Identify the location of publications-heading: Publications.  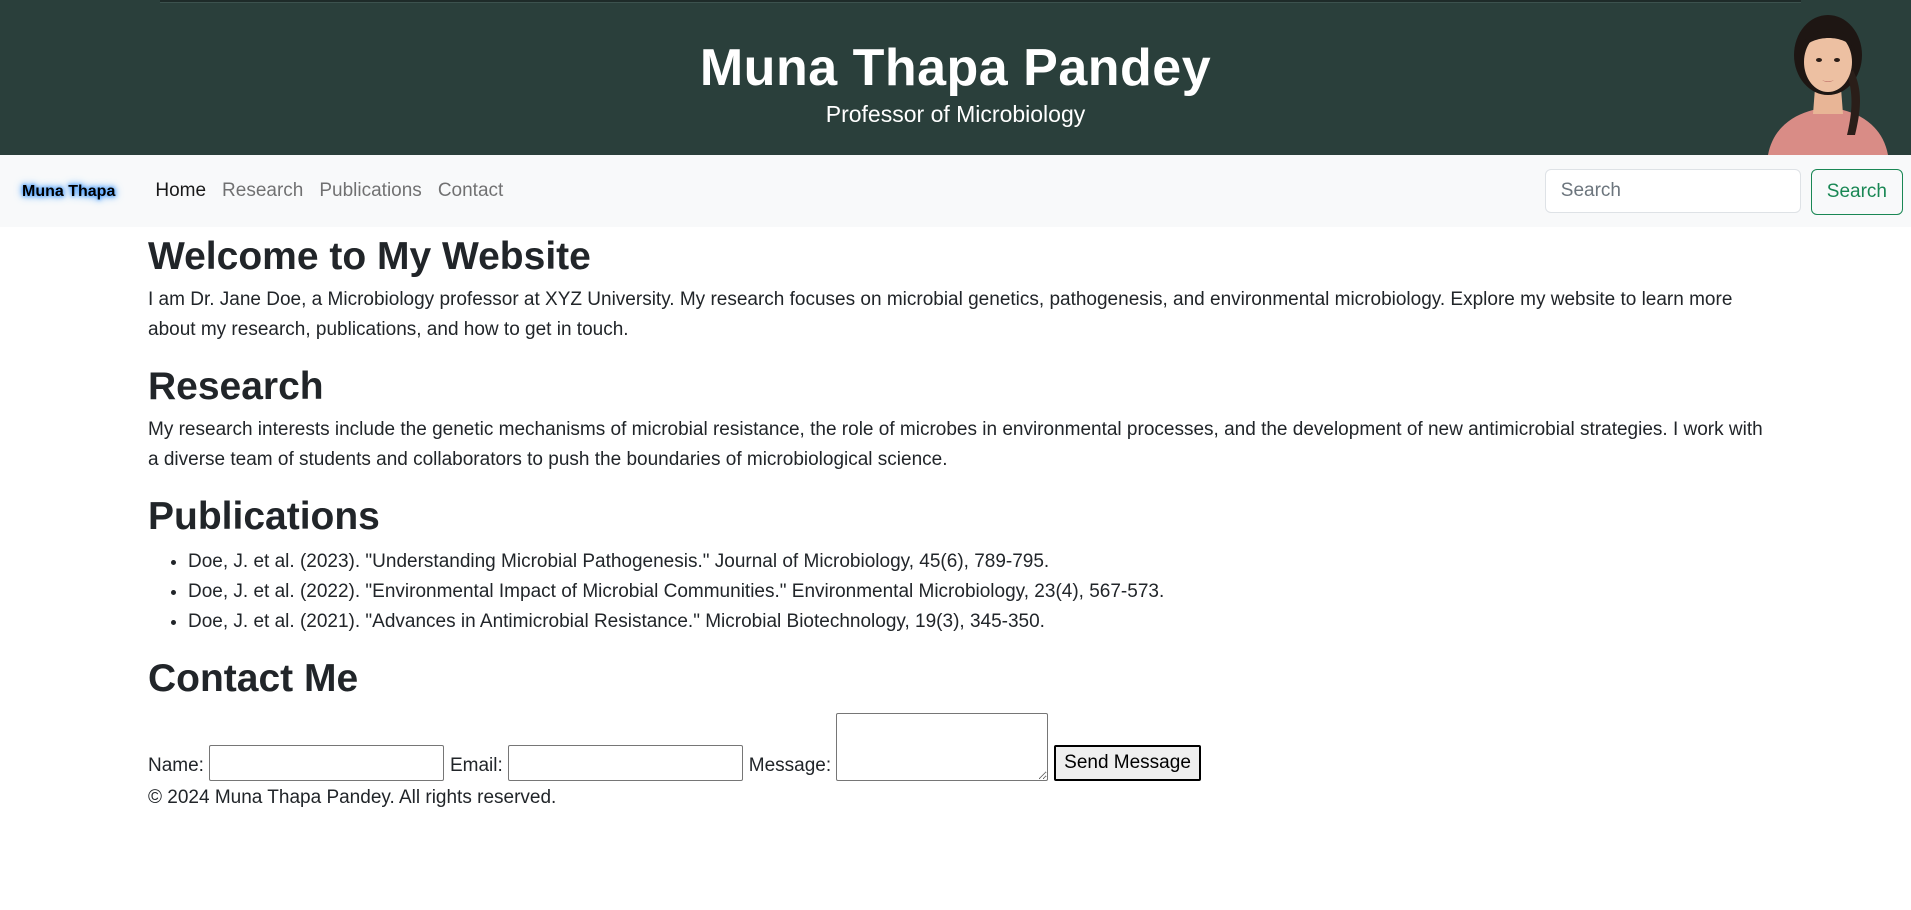
(264, 516).